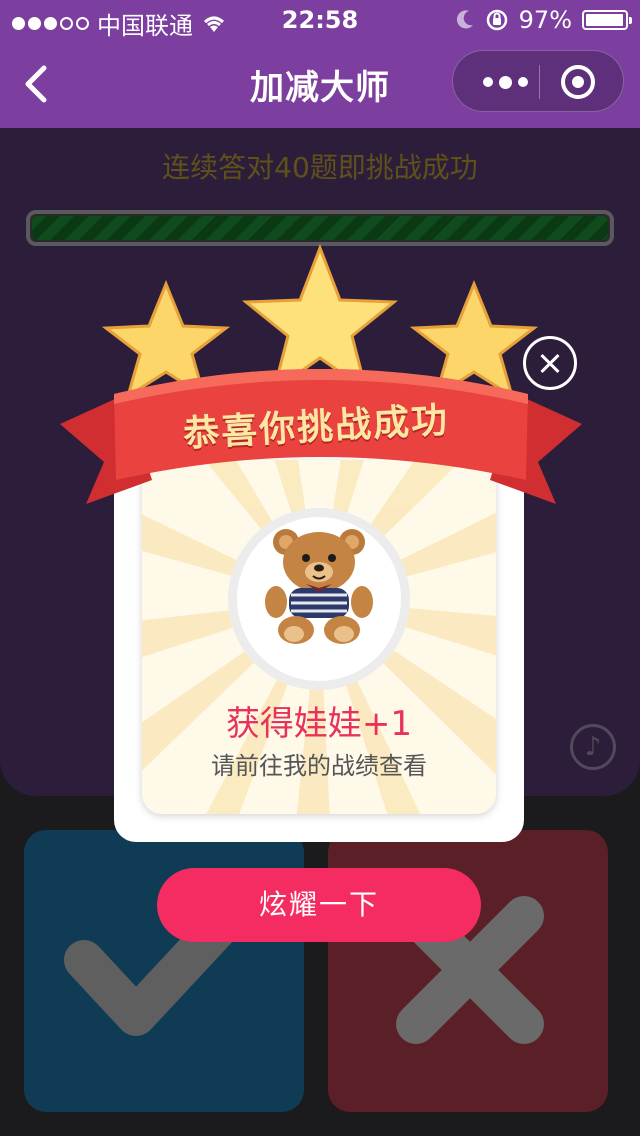 The image size is (640, 1136). What do you see at coordinates (593, 747) in the screenshot?
I see `music-note-icon: ♪` at bounding box center [593, 747].